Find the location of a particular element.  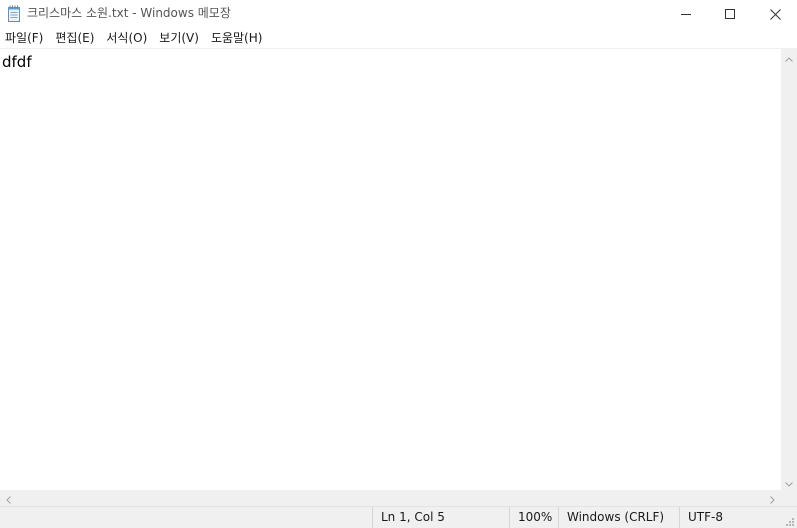

chevron-up-icon is located at coordinates (789, 56).